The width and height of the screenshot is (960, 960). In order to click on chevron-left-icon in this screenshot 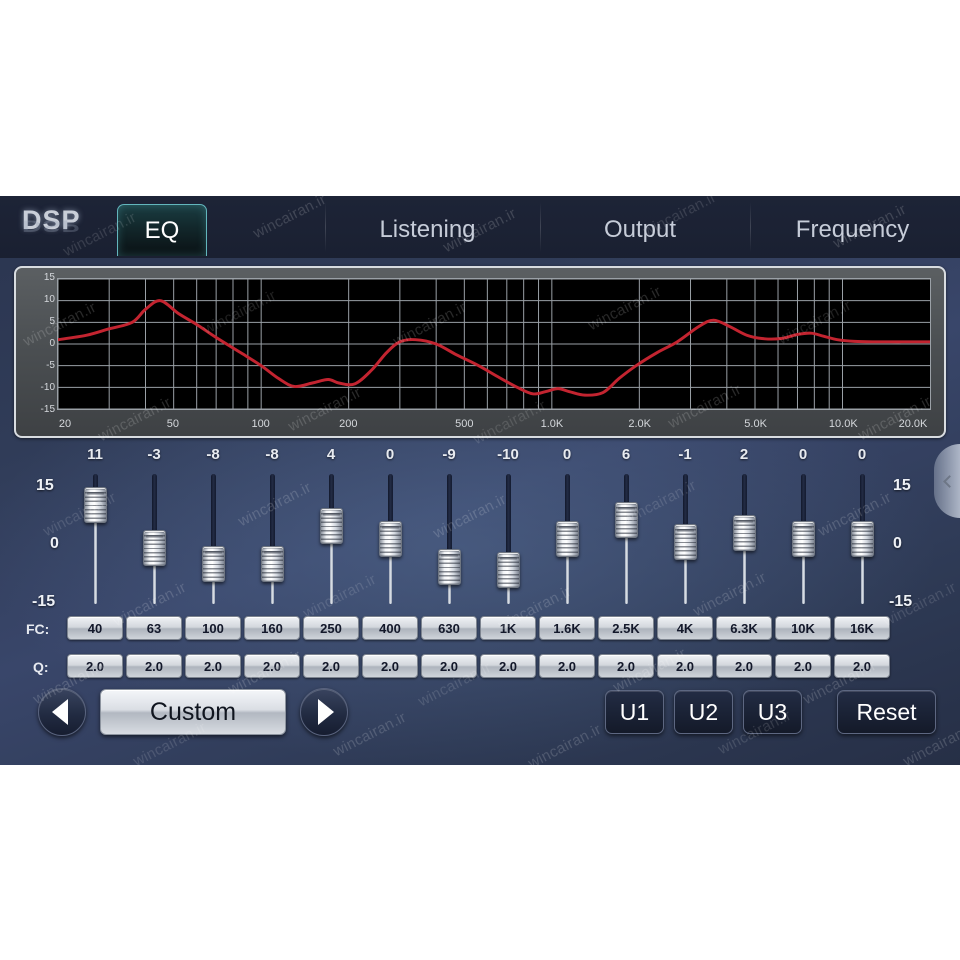, I will do `click(949, 481)`.